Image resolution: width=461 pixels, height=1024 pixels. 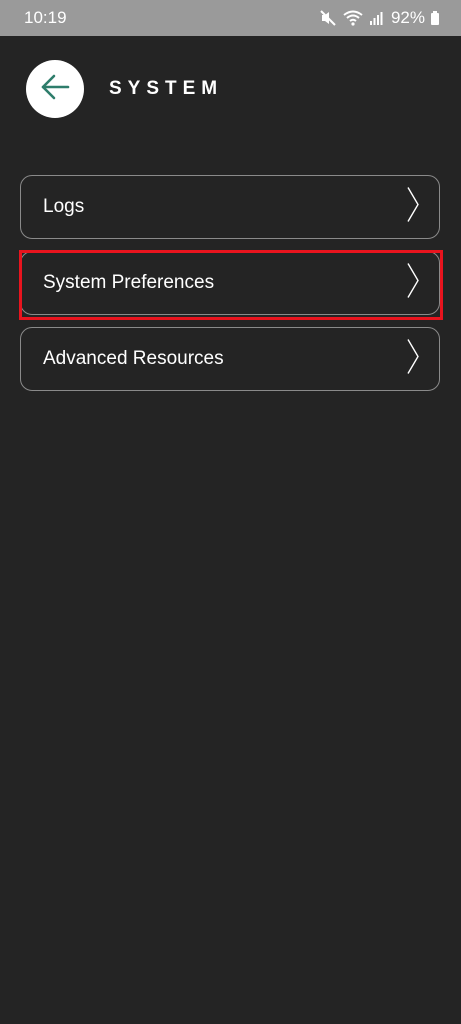 What do you see at coordinates (230, 207) in the screenshot?
I see `menu-item-logs: Logs` at bounding box center [230, 207].